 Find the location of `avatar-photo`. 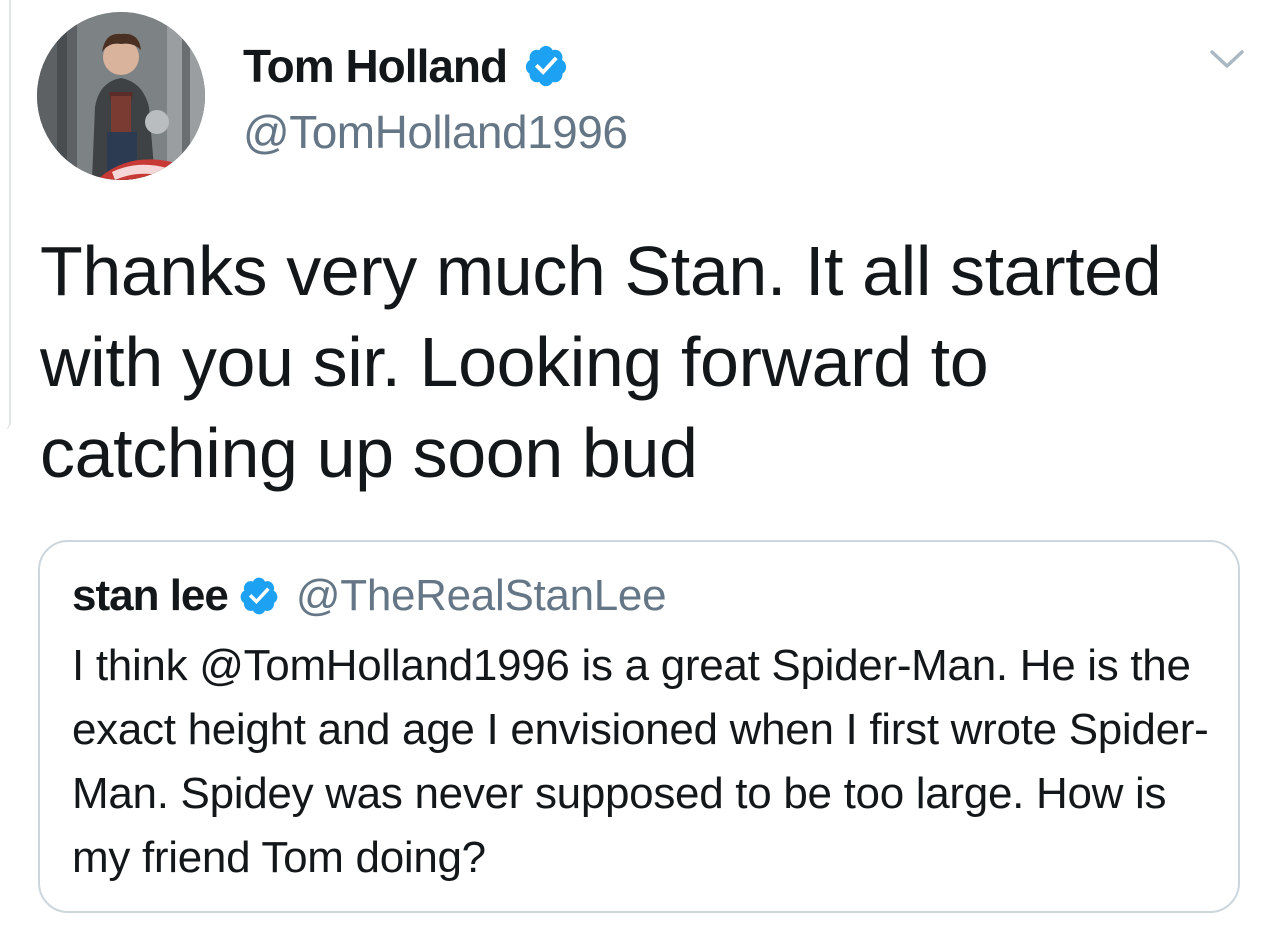

avatar-photo is located at coordinates (121, 96).